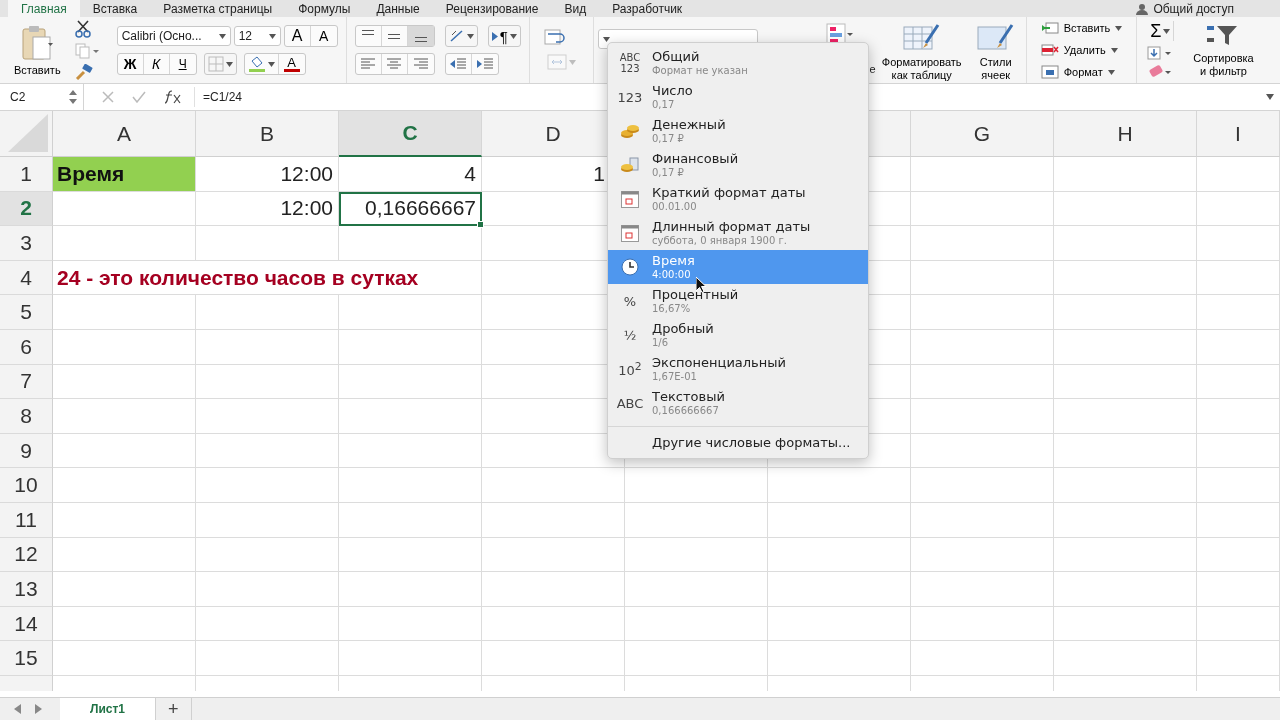 The width and height of the screenshot is (1280, 720). I want to click on cell-text: 1, so click(599, 173).